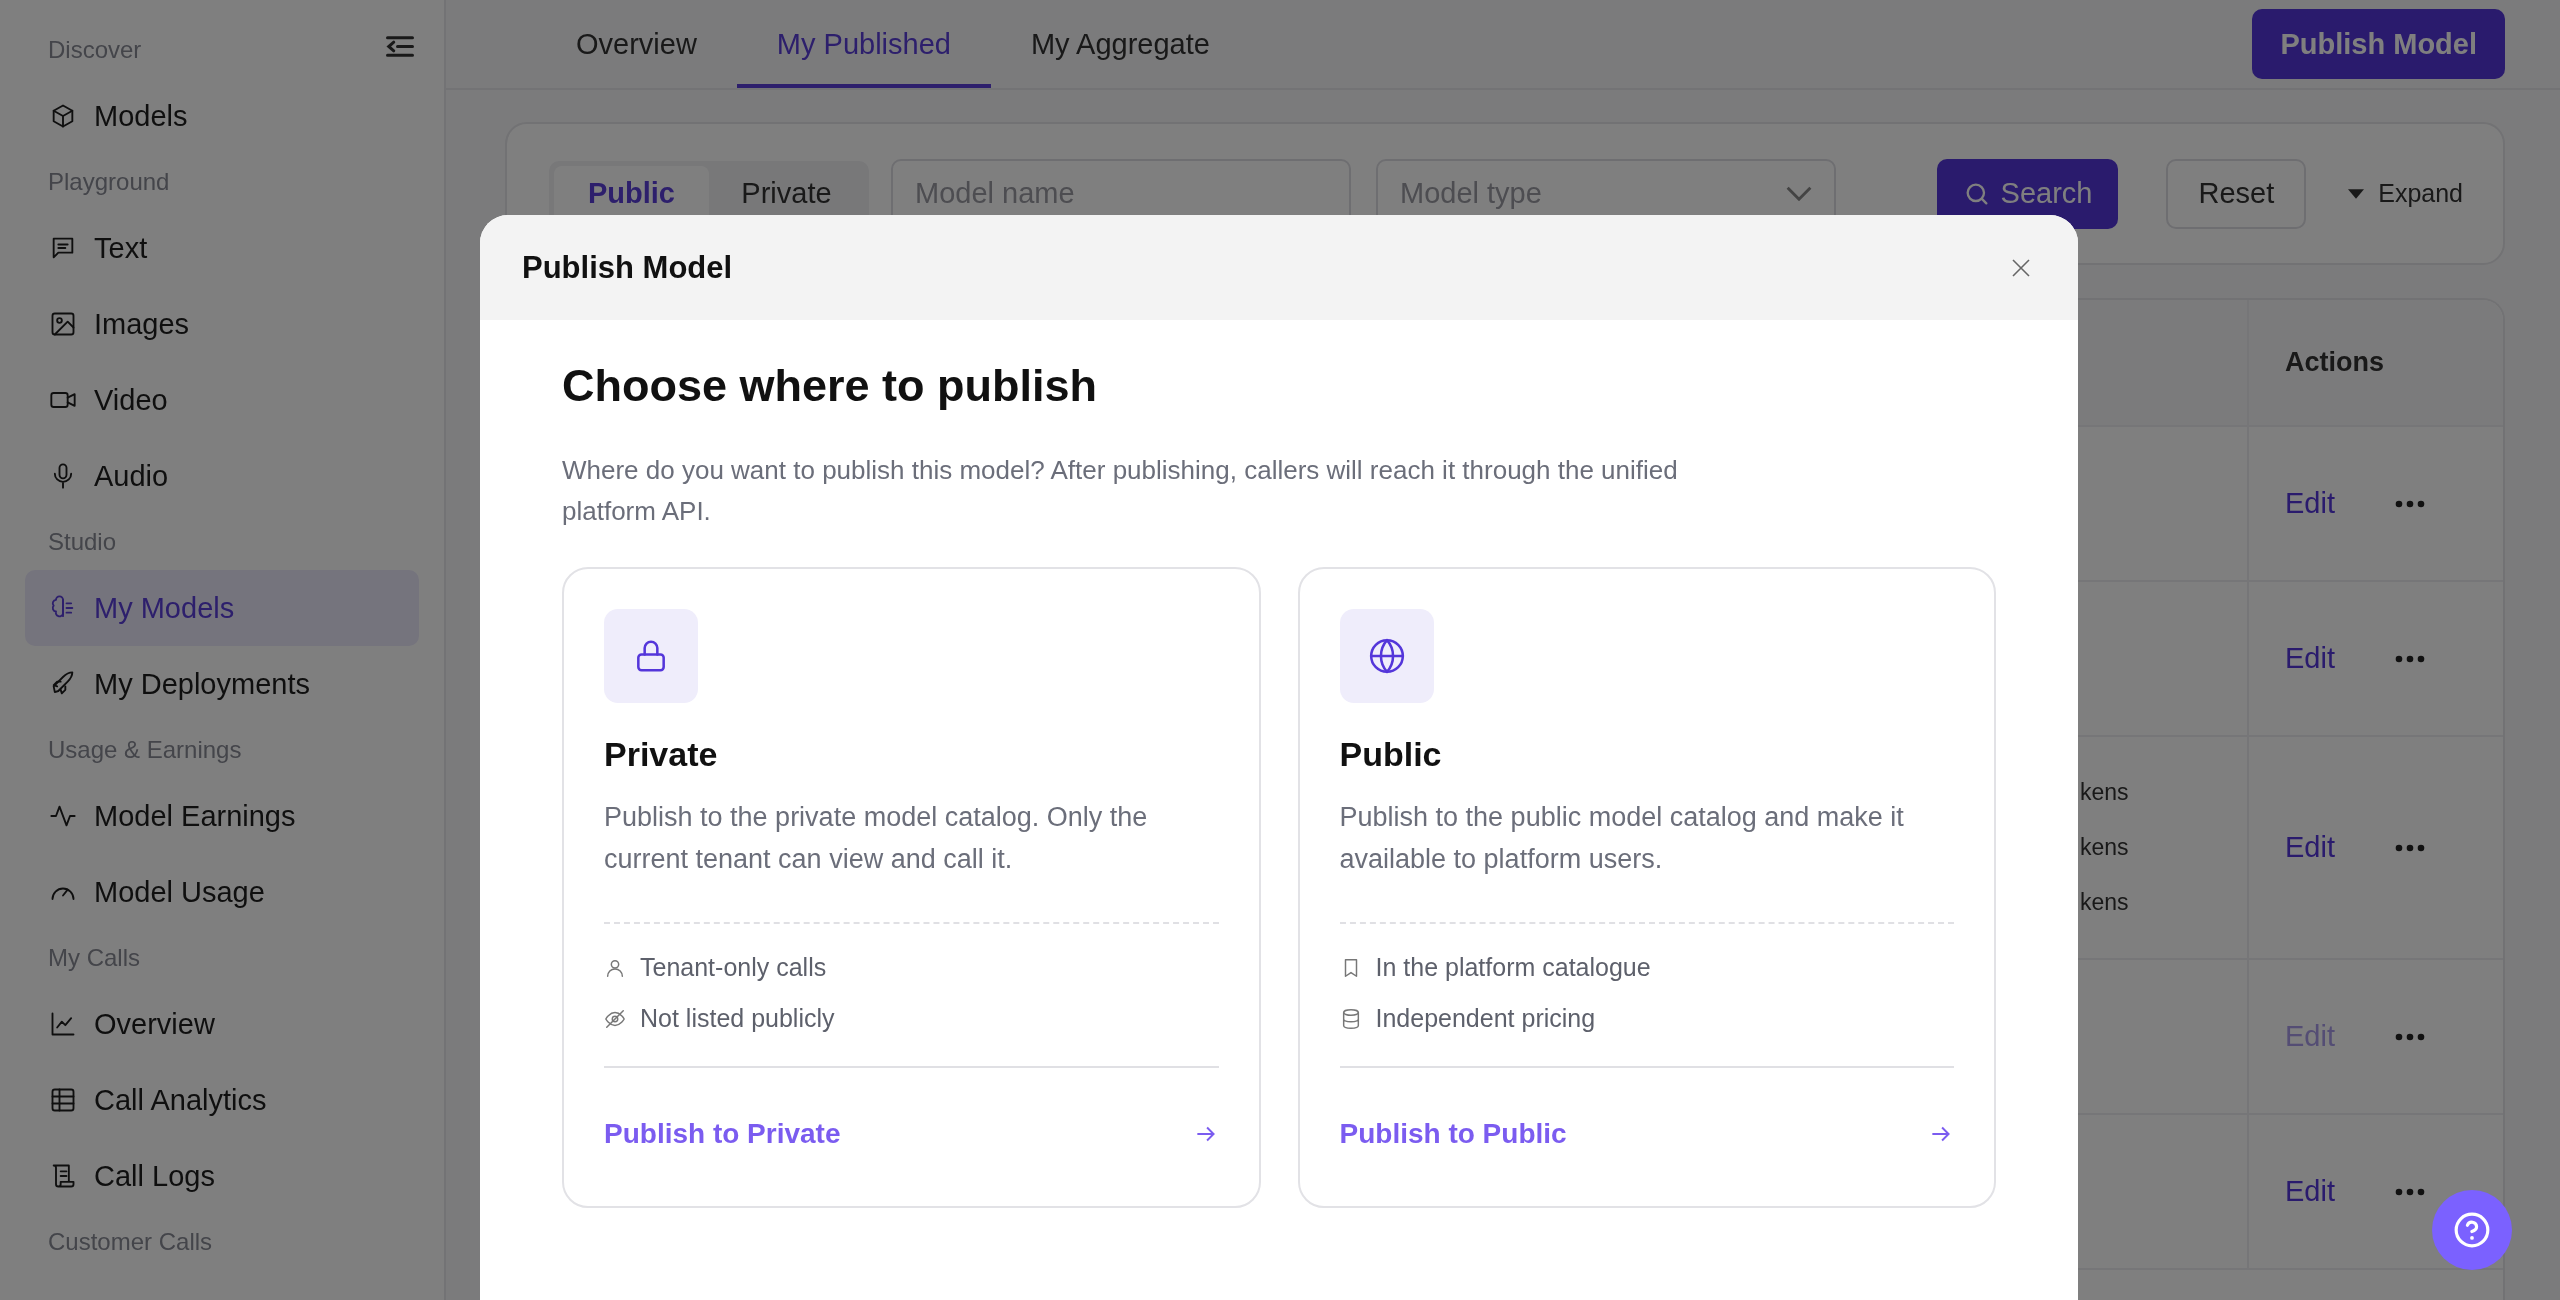 This screenshot has height=1300, width=2560. What do you see at coordinates (1391, 754) in the screenshot?
I see `option-title: Public` at bounding box center [1391, 754].